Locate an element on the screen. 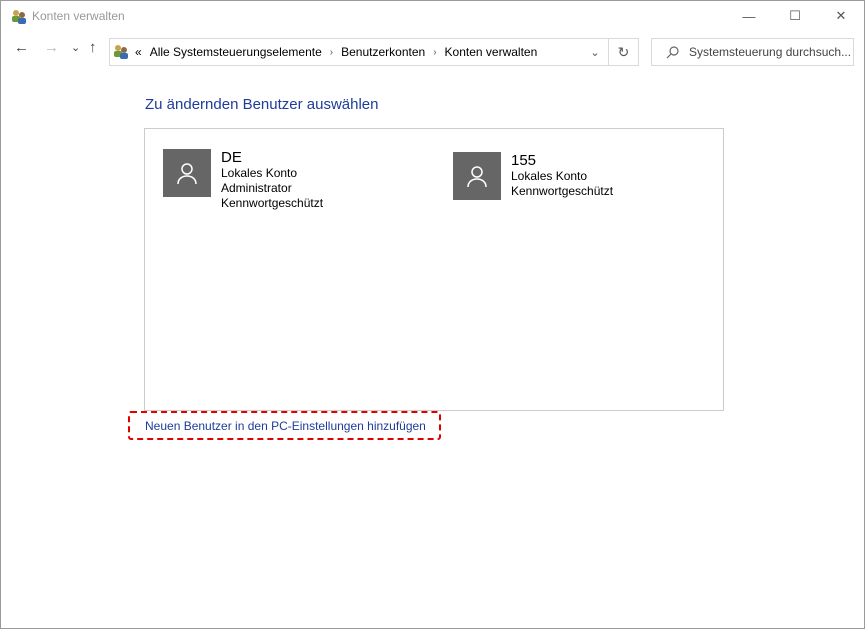 The height and width of the screenshot is (629, 865). forward-button: → is located at coordinates (51, 47).